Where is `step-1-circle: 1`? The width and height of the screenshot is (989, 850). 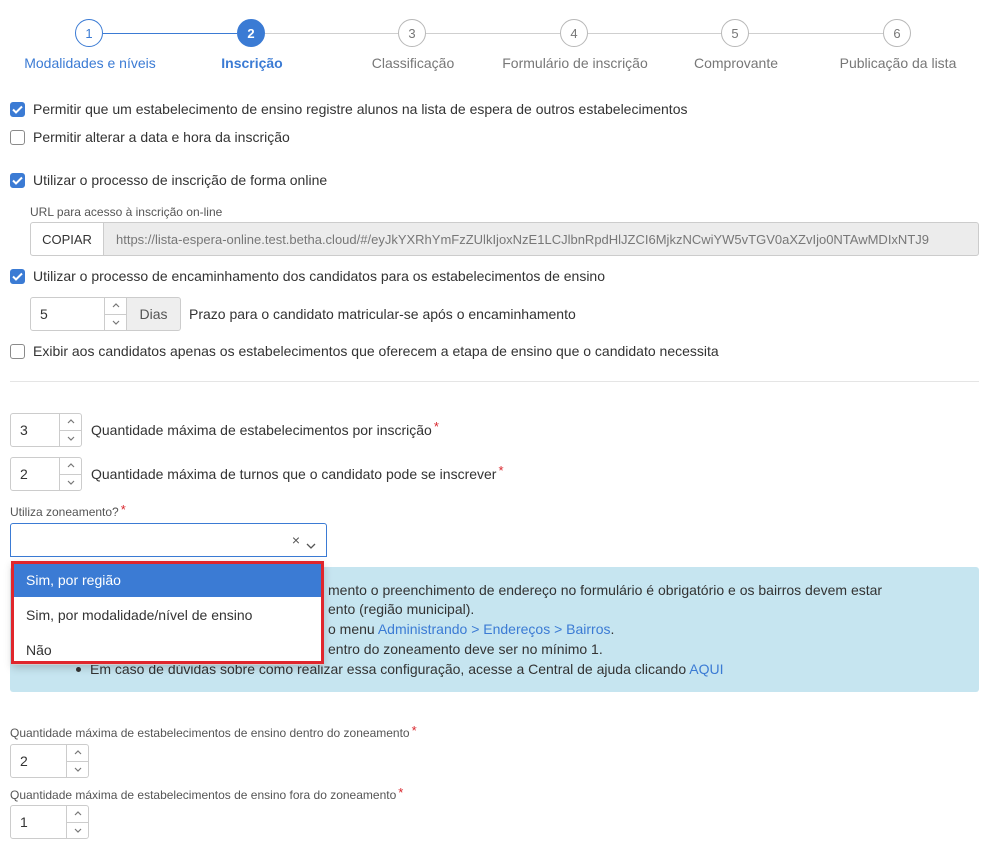
step-1-circle: 1 is located at coordinates (89, 33).